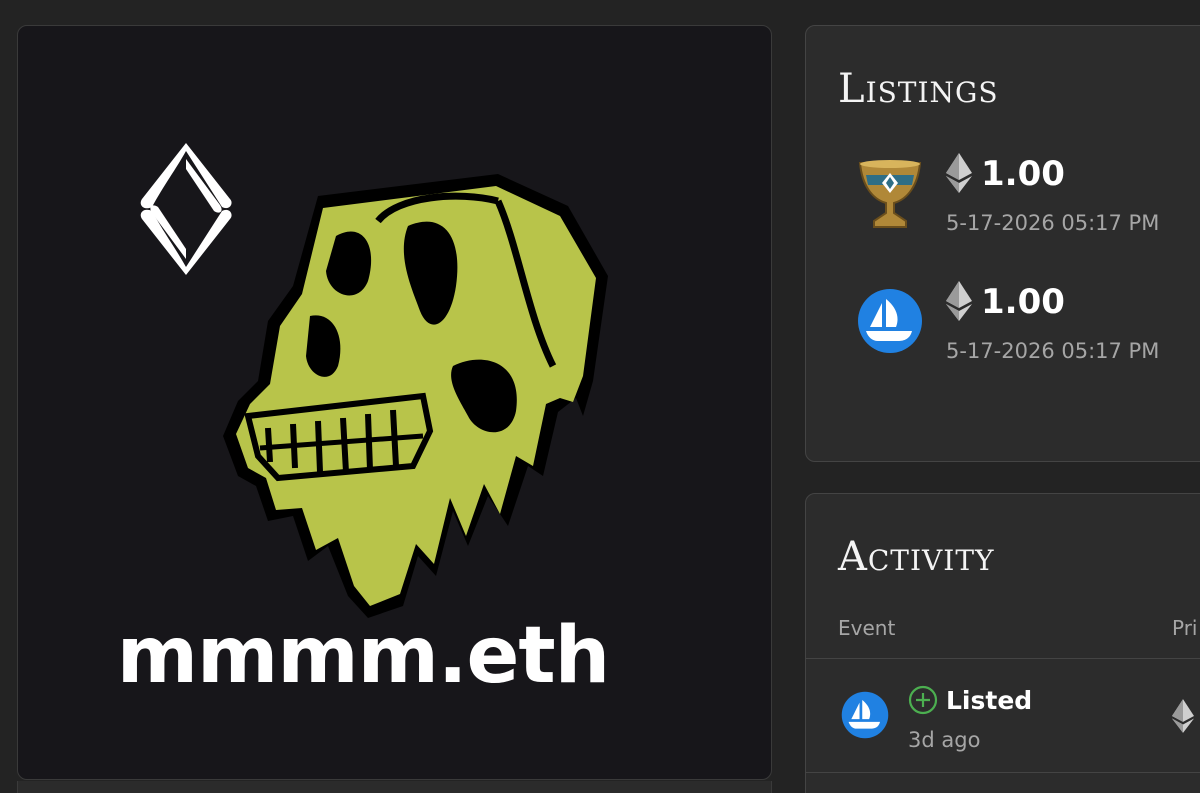 Image resolution: width=1200 pixels, height=793 pixels. What do you see at coordinates (918, 89) in the screenshot?
I see `listings-title: Listings` at bounding box center [918, 89].